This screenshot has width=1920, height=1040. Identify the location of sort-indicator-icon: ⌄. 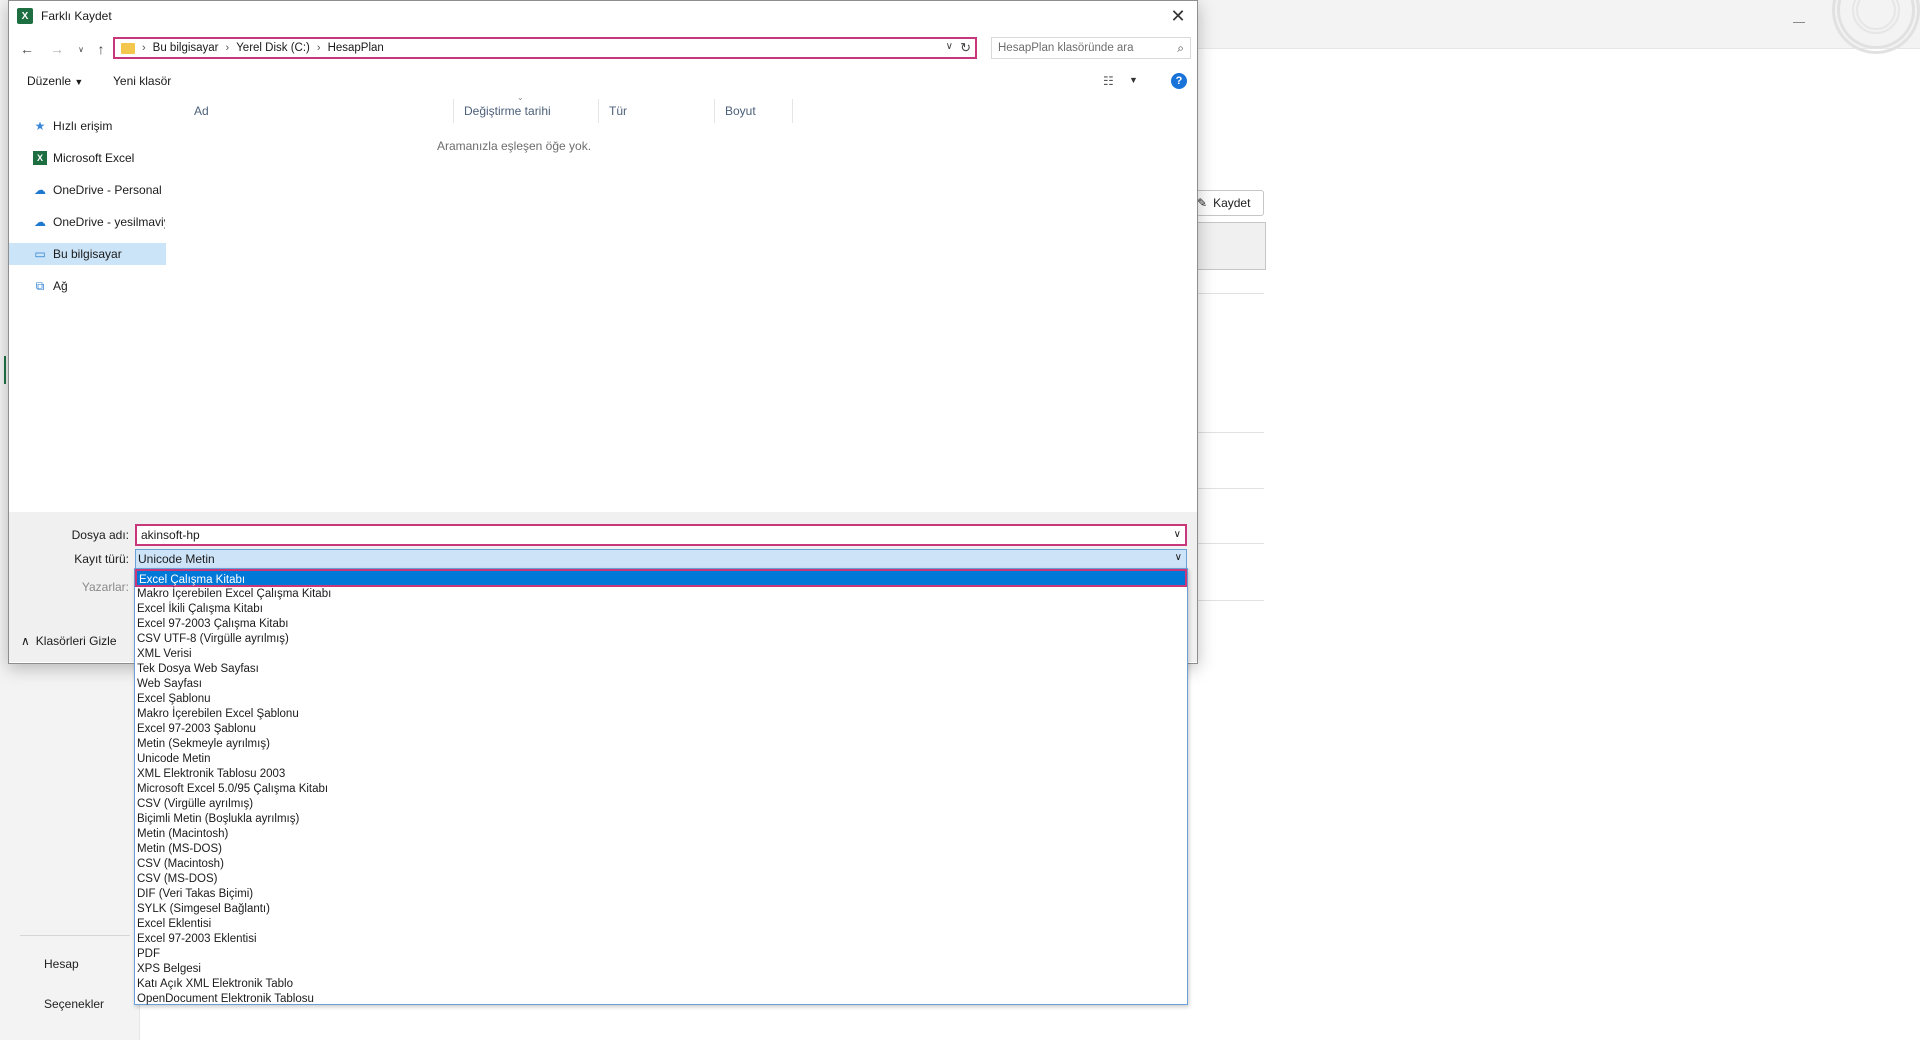
(520, 97).